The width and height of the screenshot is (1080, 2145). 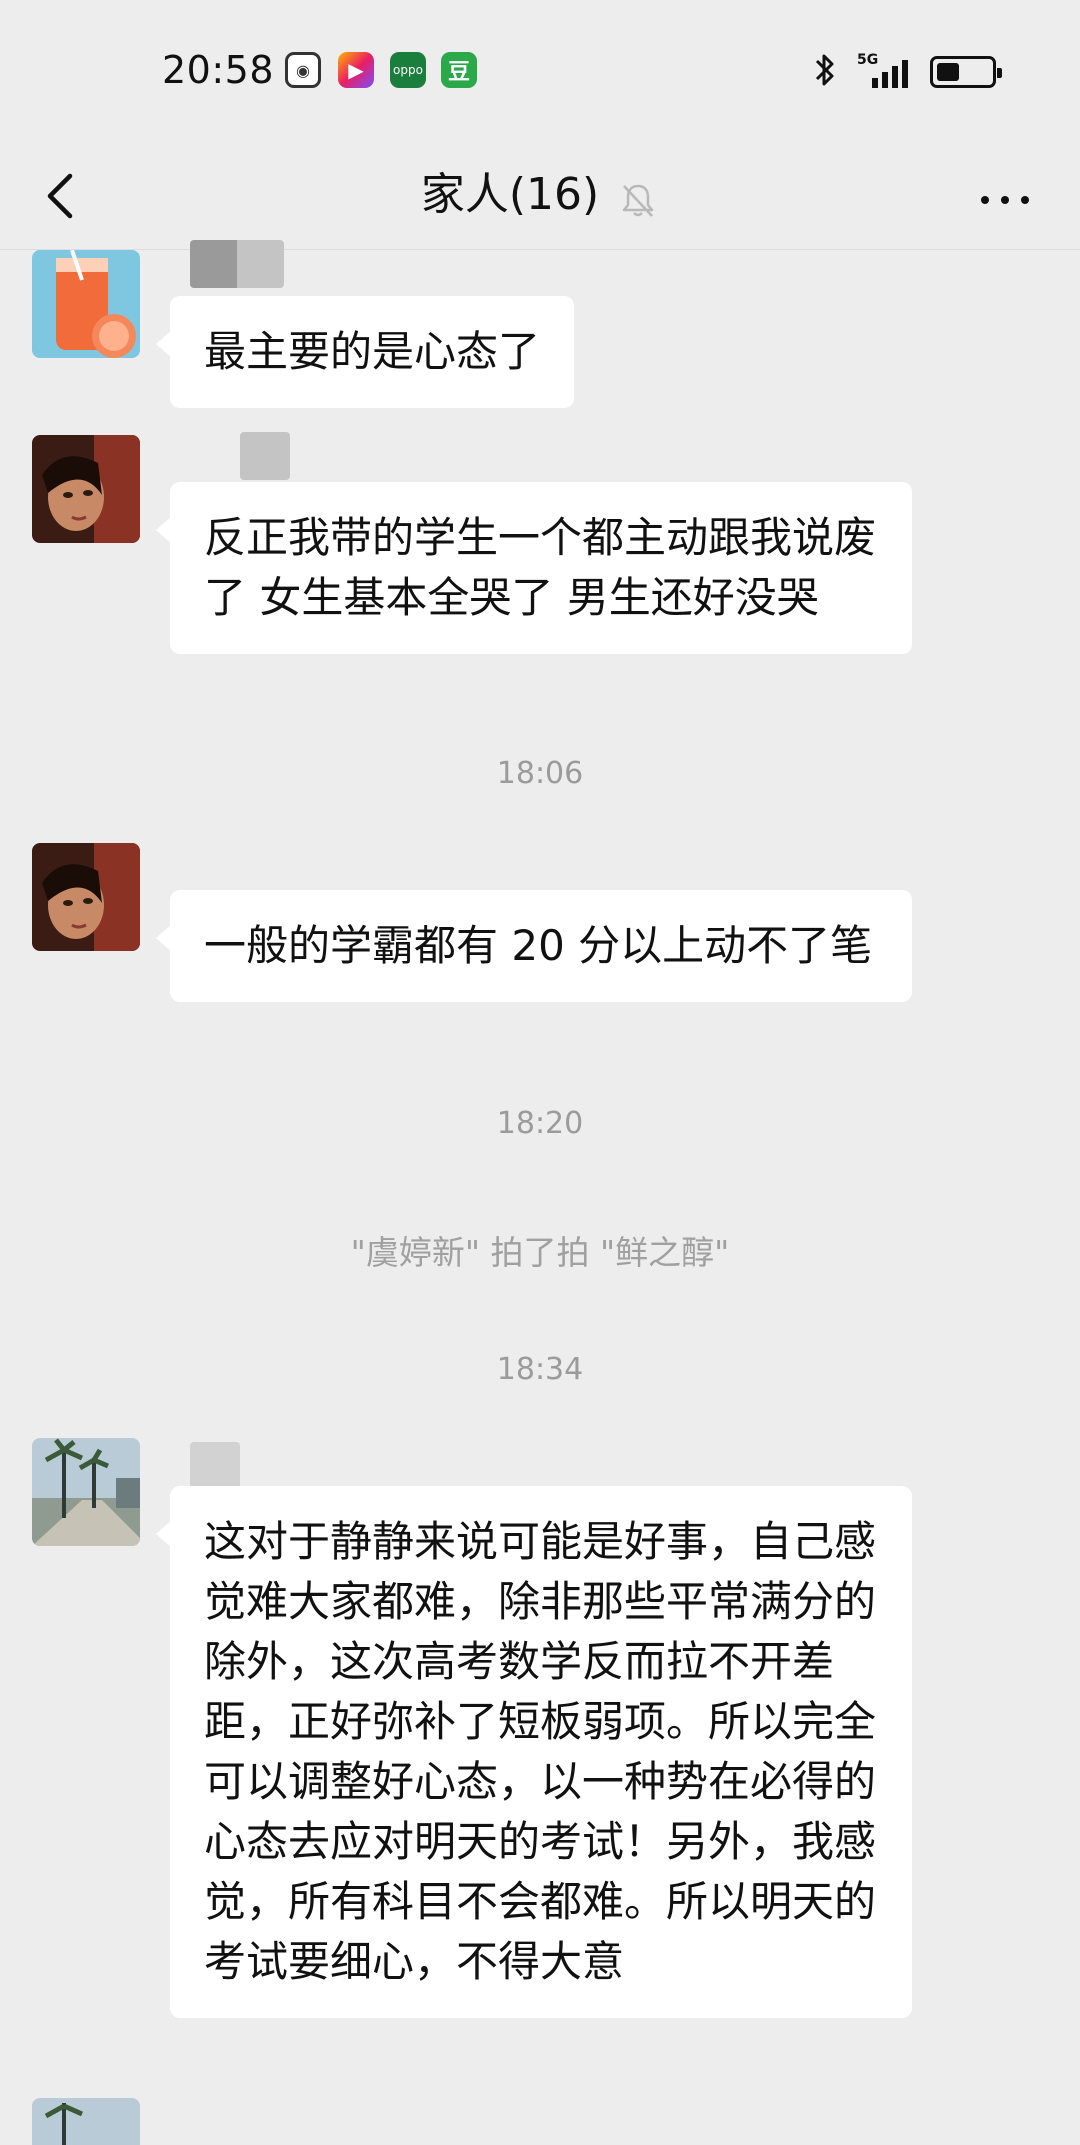 I want to click on message-bubble: 一般的学霸都有 20 分以上动不了笔, so click(x=534, y=946).